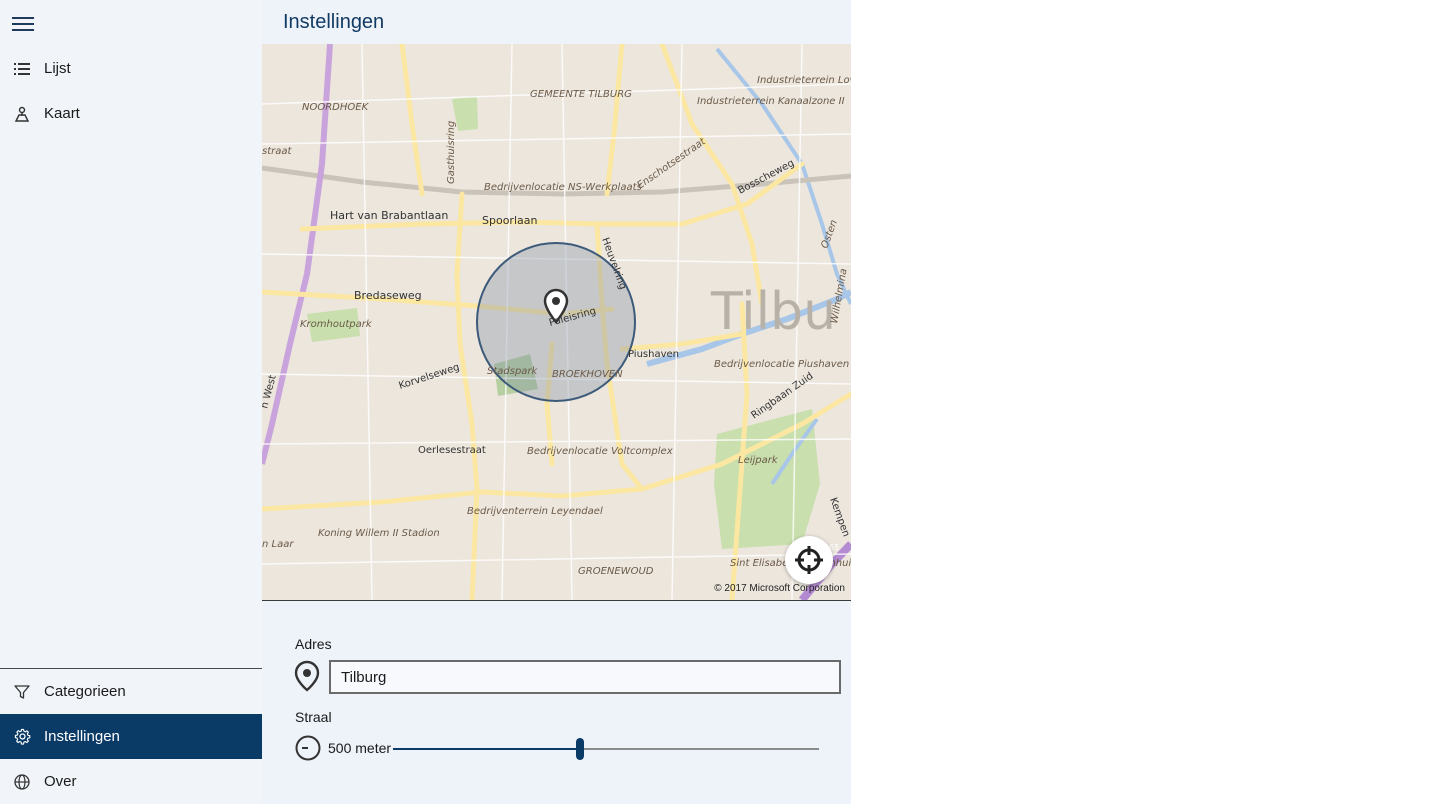 This screenshot has width=1440, height=804. Describe the element at coordinates (307, 676) in the screenshot. I see `location-pin-icon` at that location.